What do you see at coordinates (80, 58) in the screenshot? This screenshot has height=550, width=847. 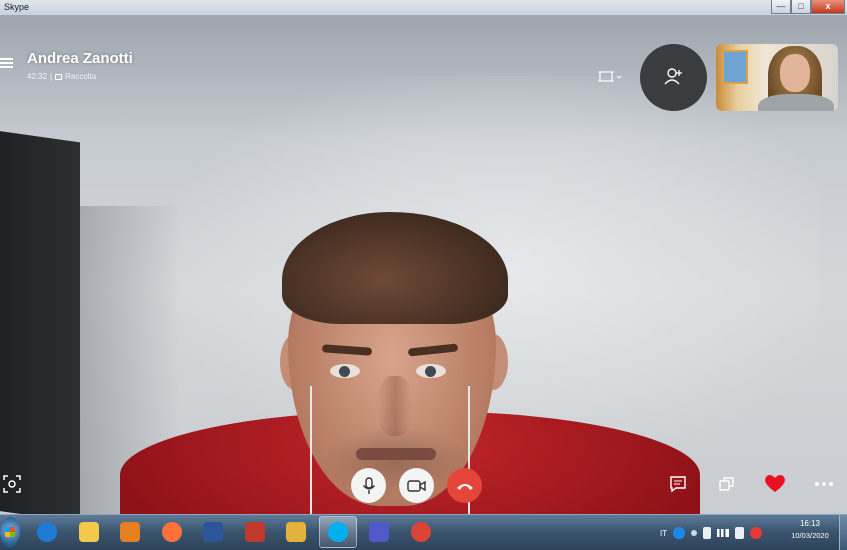 I see `caller-name: Andrea Zanotti` at bounding box center [80, 58].